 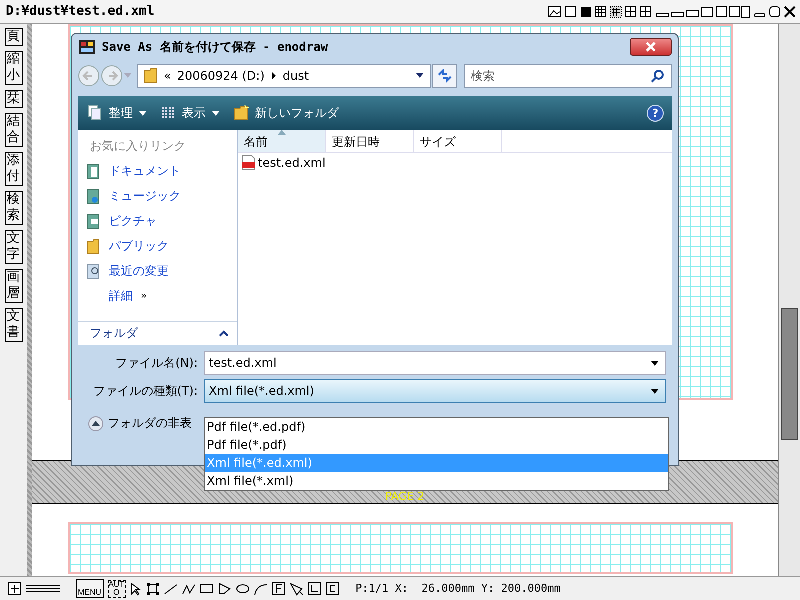 I want to click on toolbar-button: 頁, so click(x=13, y=37).